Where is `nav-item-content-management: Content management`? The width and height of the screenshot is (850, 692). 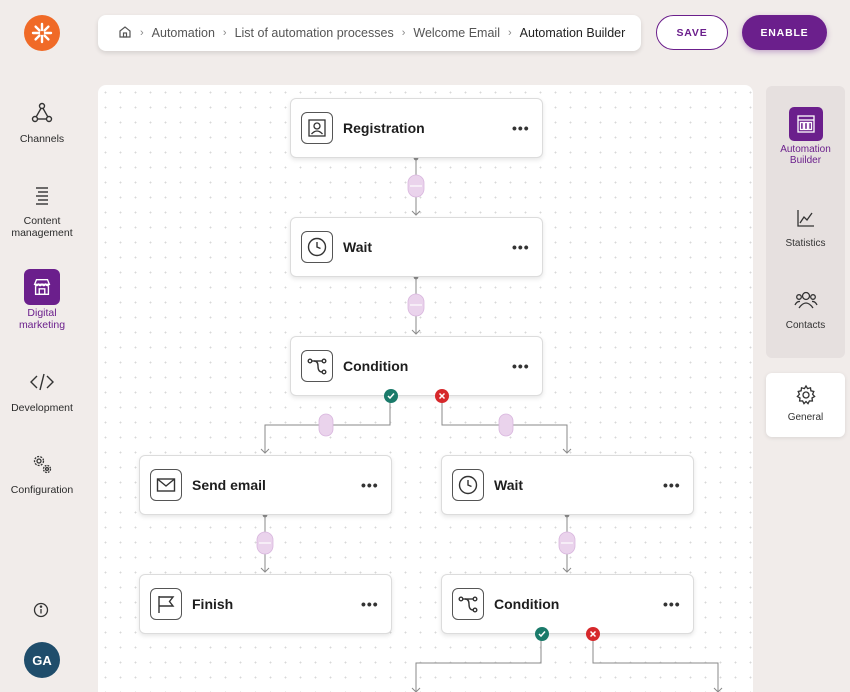
nav-item-content-management: Content management is located at coordinates (42, 208).